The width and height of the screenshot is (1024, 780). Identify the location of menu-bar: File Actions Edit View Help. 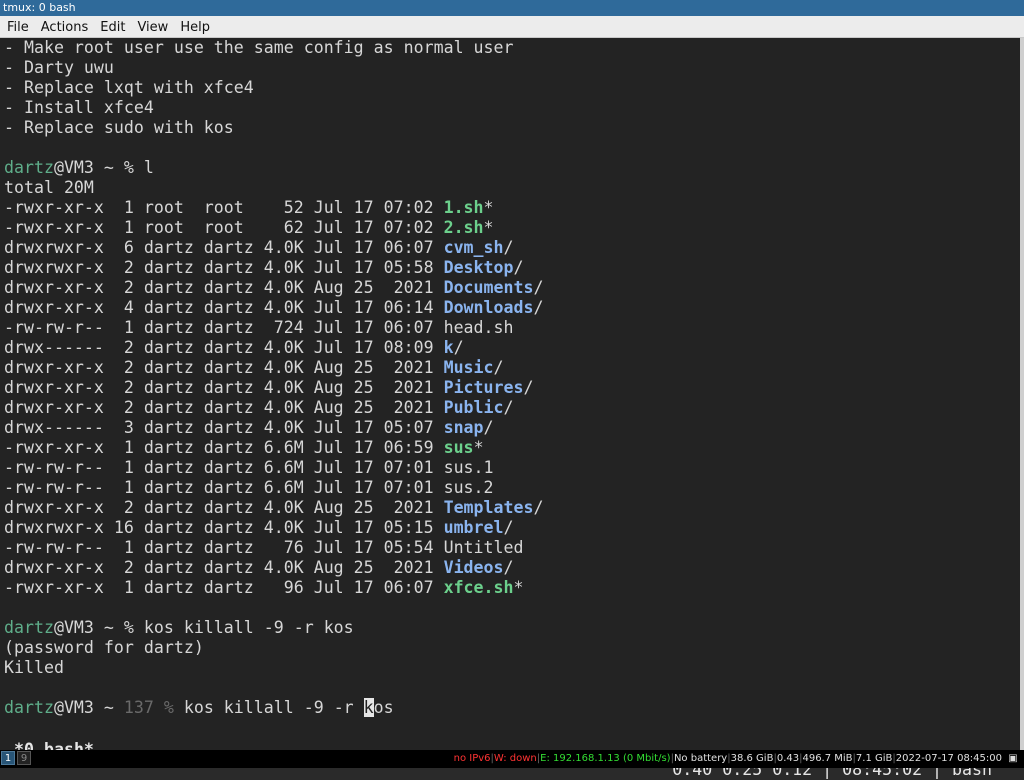
(512, 27).